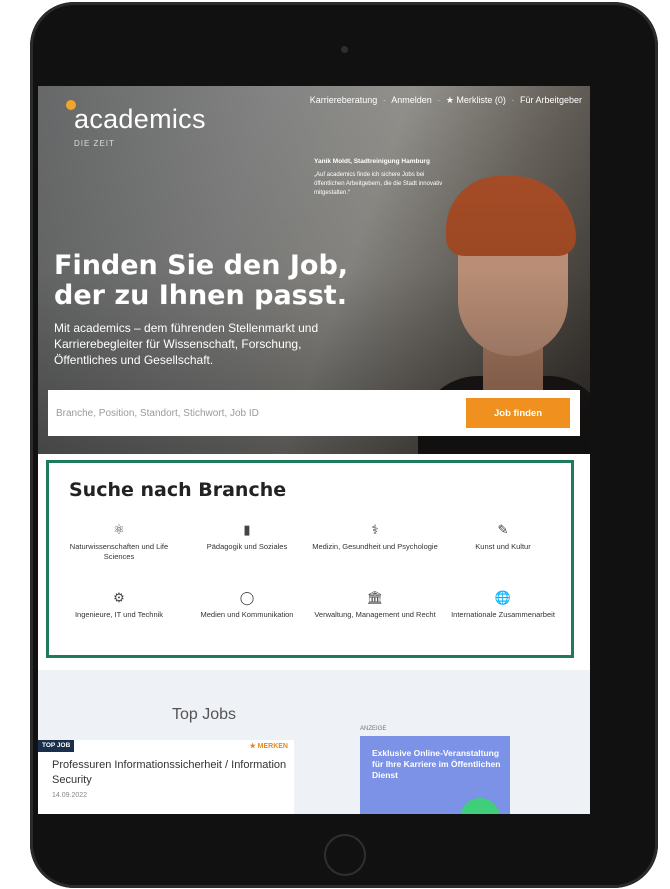 This screenshot has width=670, height=889. What do you see at coordinates (375, 551) in the screenshot?
I see `branche-medizin: ⚕ Medizin, Gesundheit und Psychologie` at bounding box center [375, 551].